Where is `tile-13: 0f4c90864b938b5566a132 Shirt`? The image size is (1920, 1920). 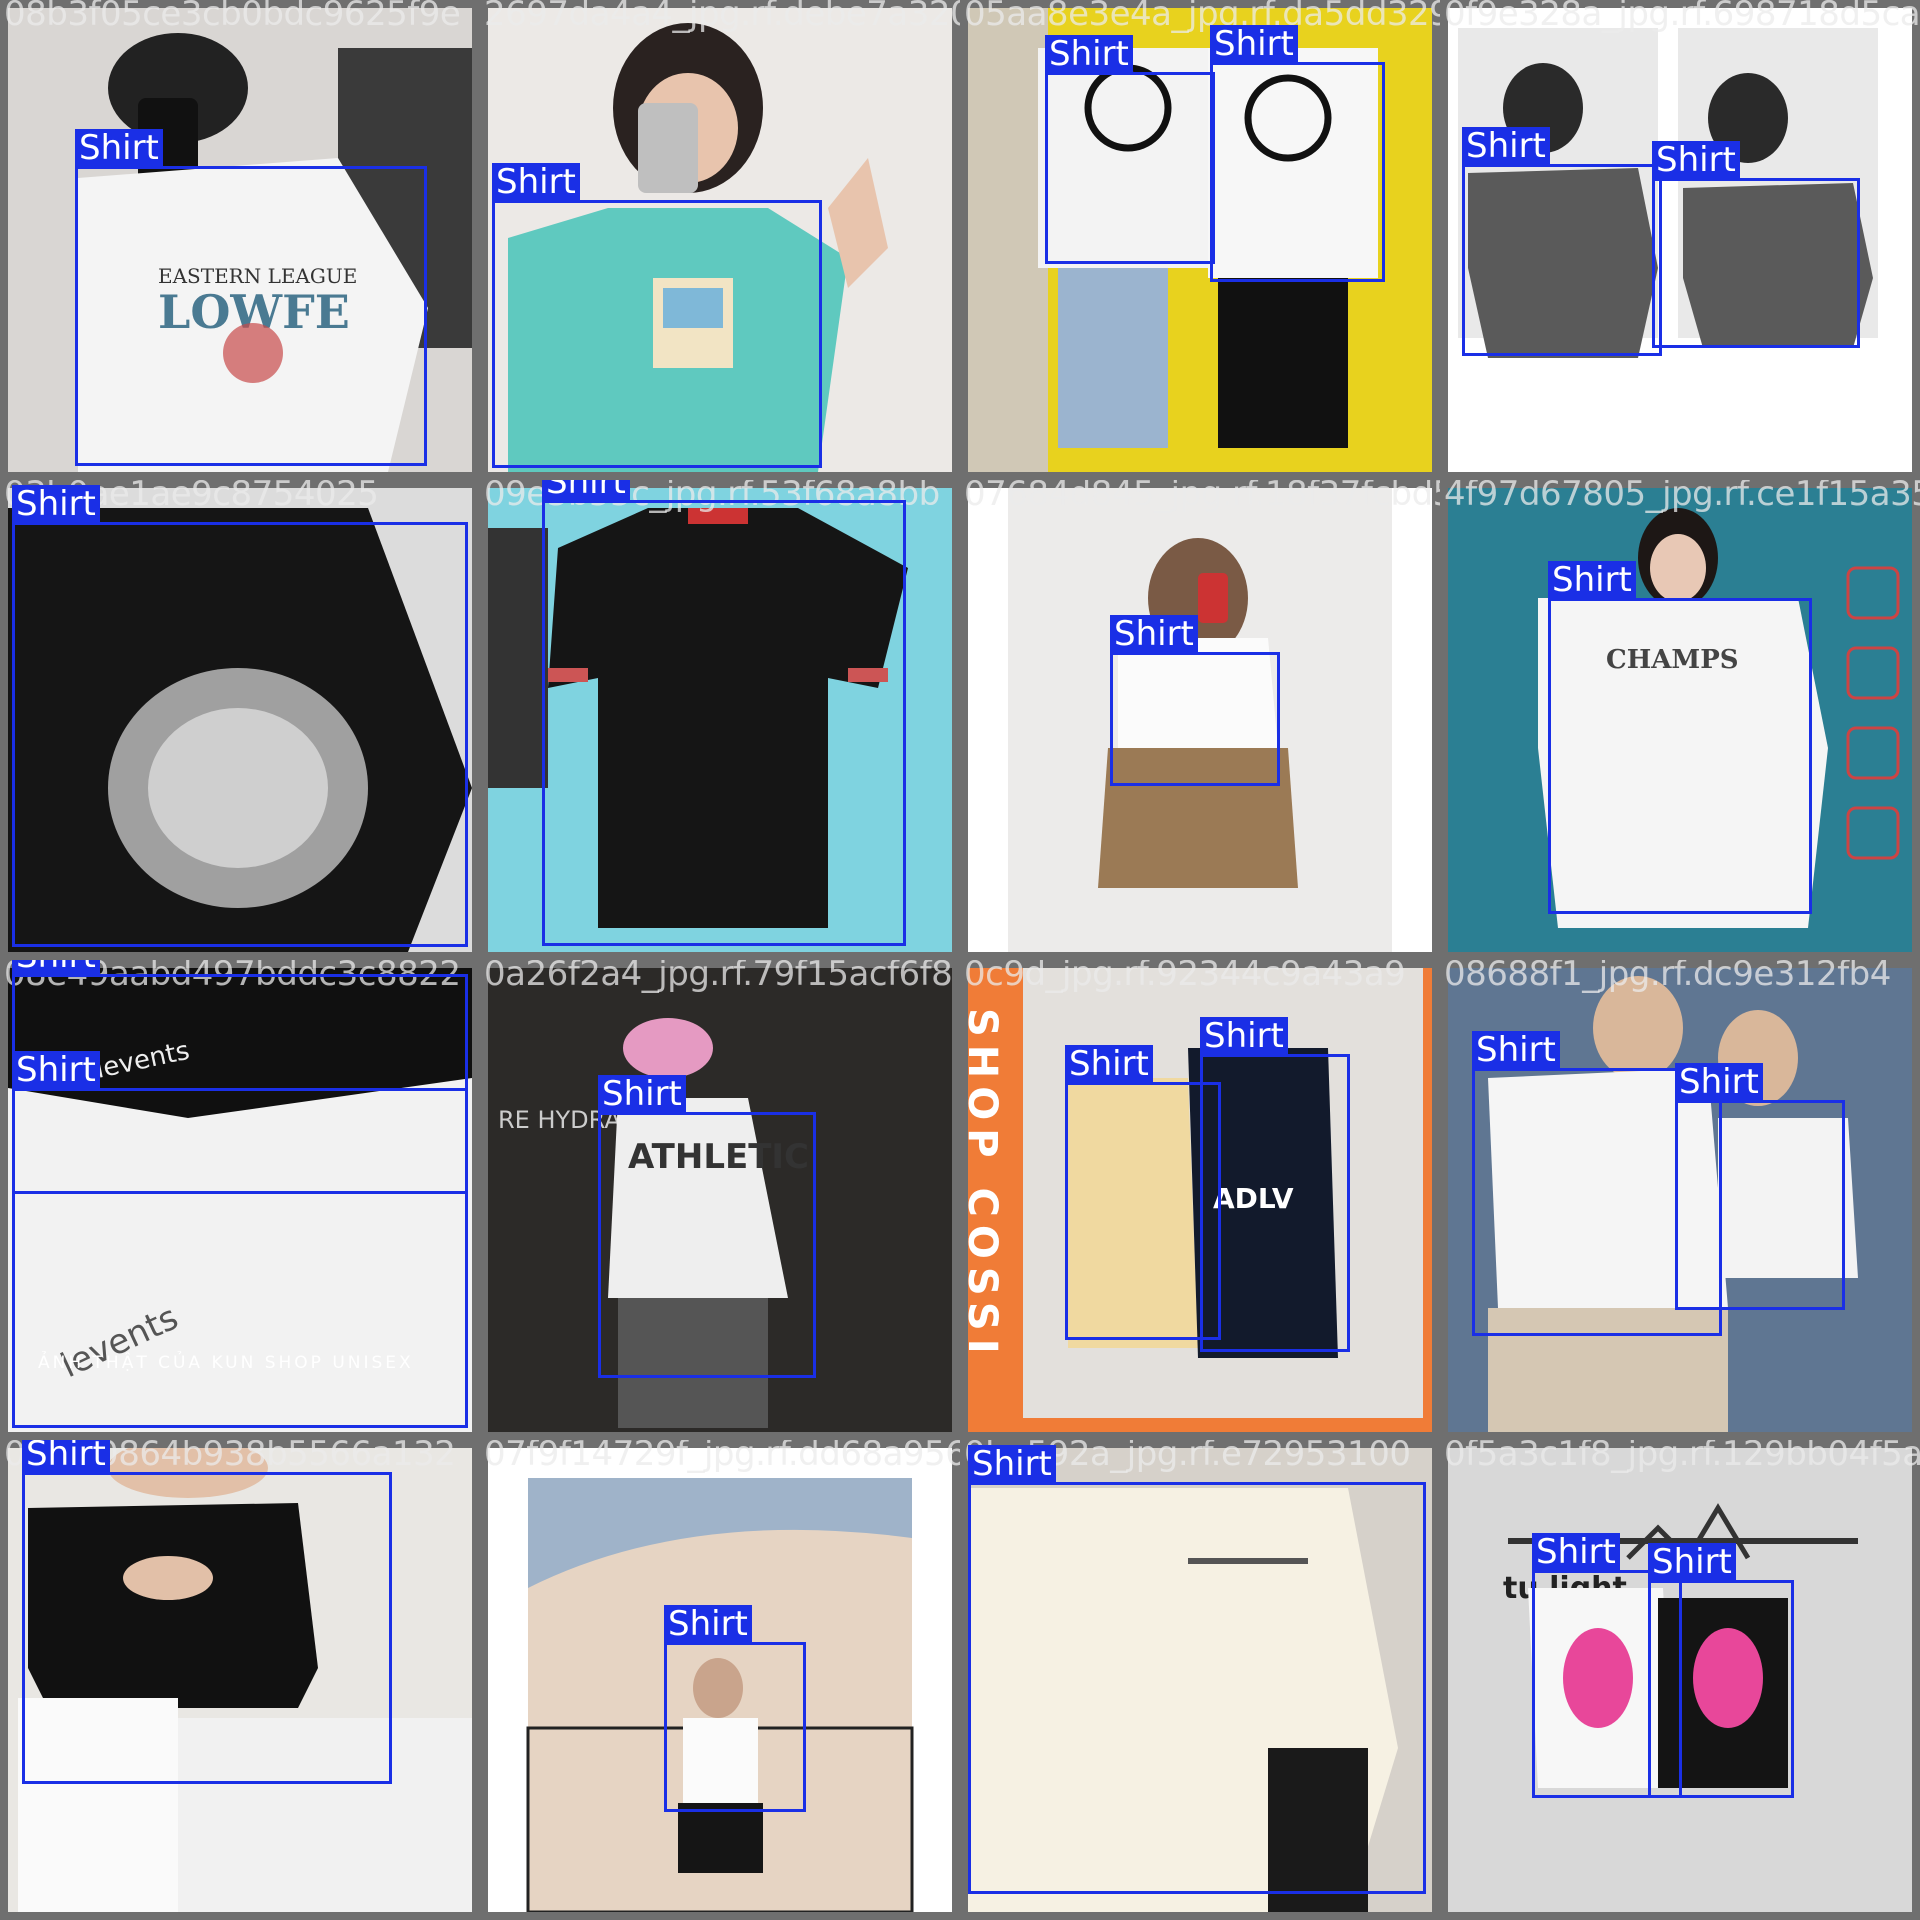
tile-13: 0f4c90864b938b5566a132 Shirt is located at coordinates (240, 1680).